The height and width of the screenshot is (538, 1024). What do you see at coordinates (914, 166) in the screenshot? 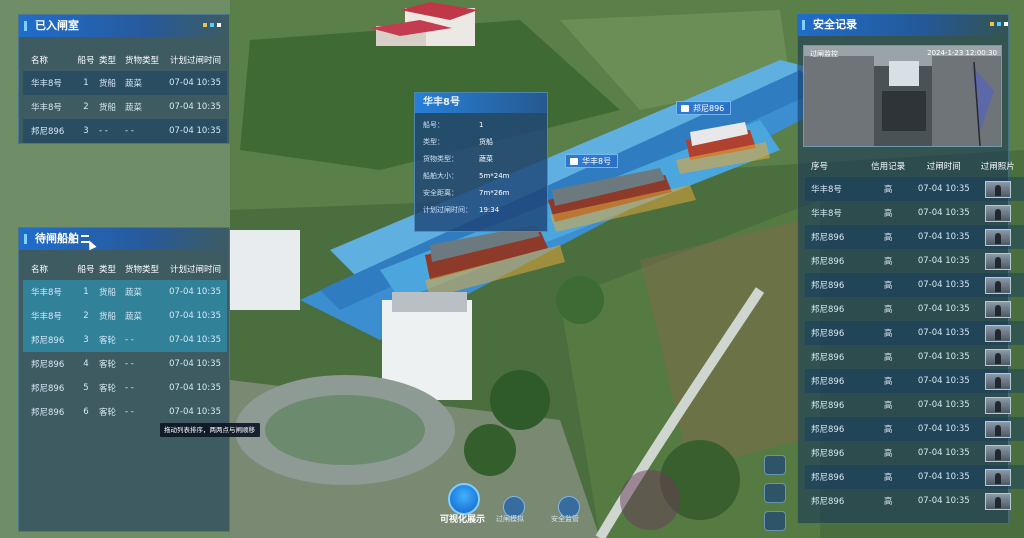
I see `table-header: 序号 信用记录 过闸时间 过闸照片` at bounding box center [914, 166].